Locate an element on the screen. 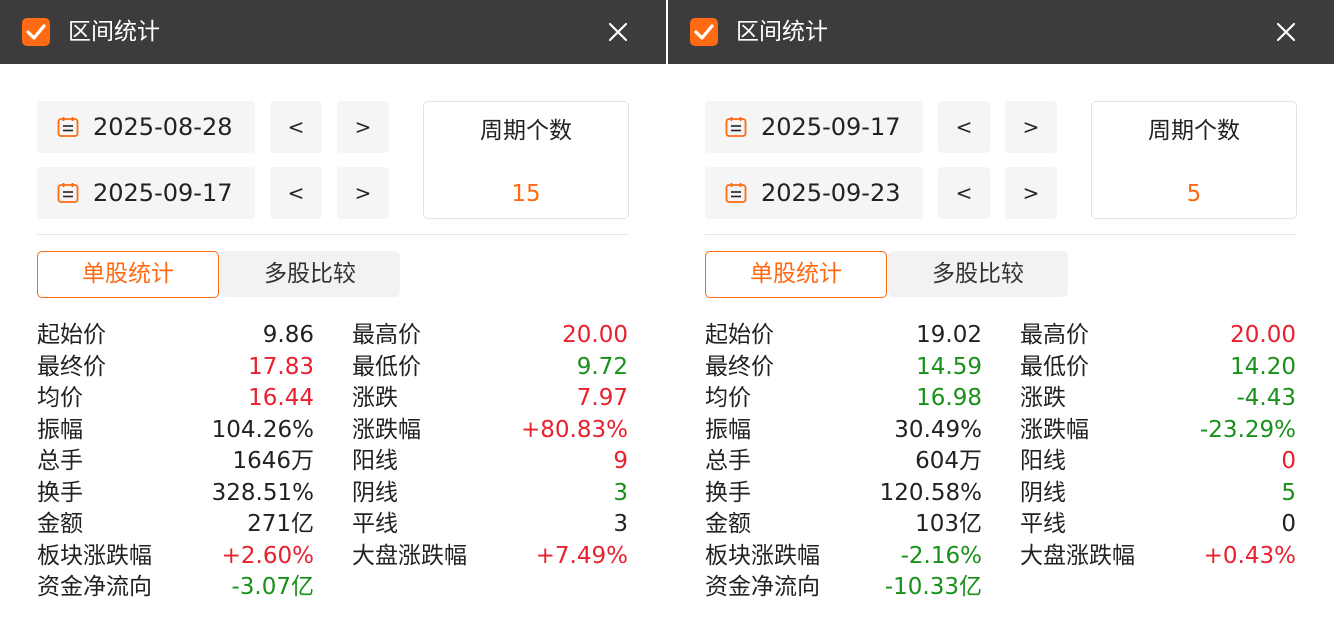 This screenshot has height=628, width=1334. stat-value: -2.16% is located at coordinates (941, 555).